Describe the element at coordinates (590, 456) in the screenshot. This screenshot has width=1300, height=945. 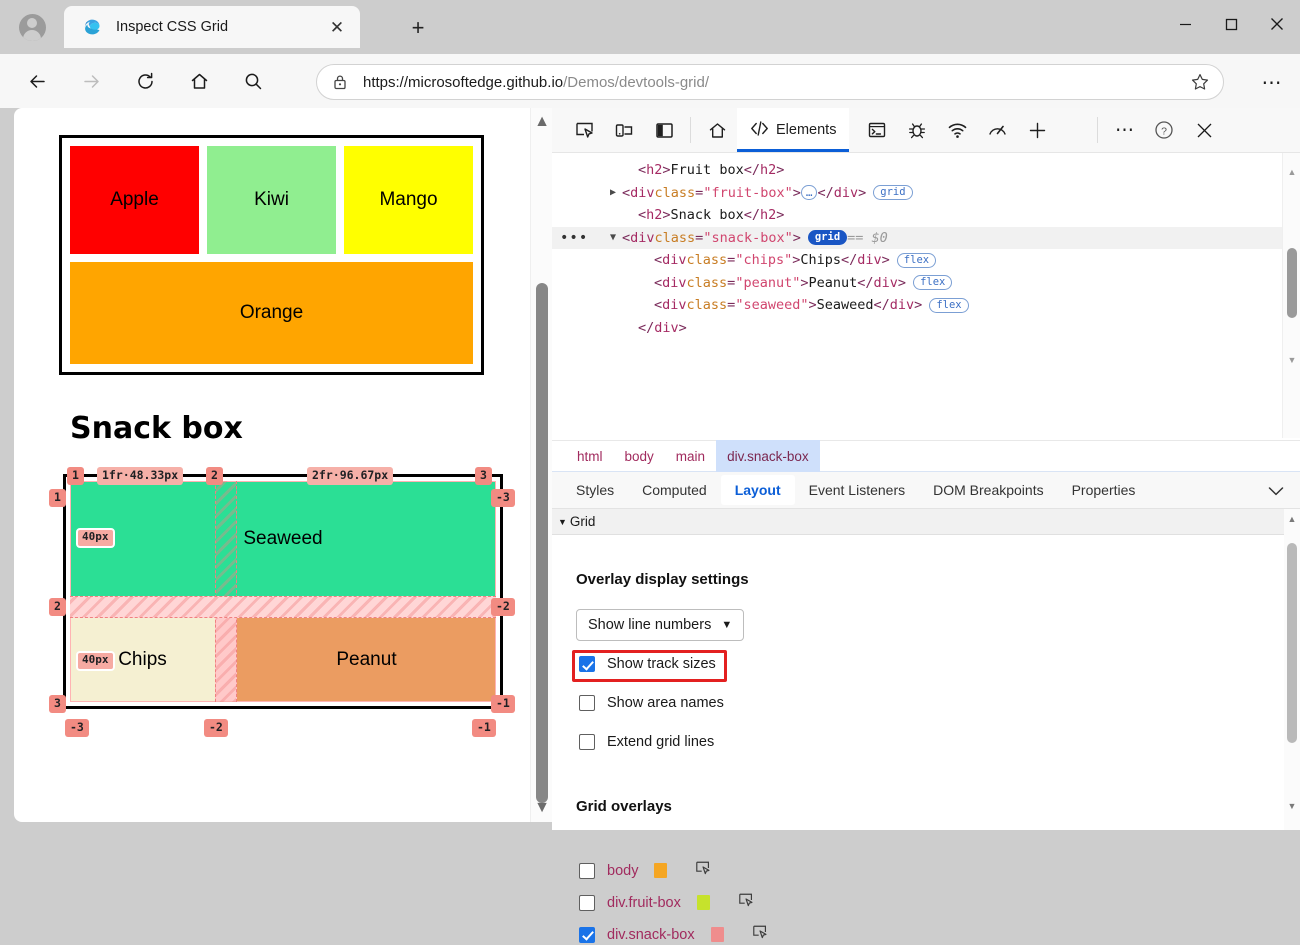
I see `breadcrumb-item-html: html` at that location.